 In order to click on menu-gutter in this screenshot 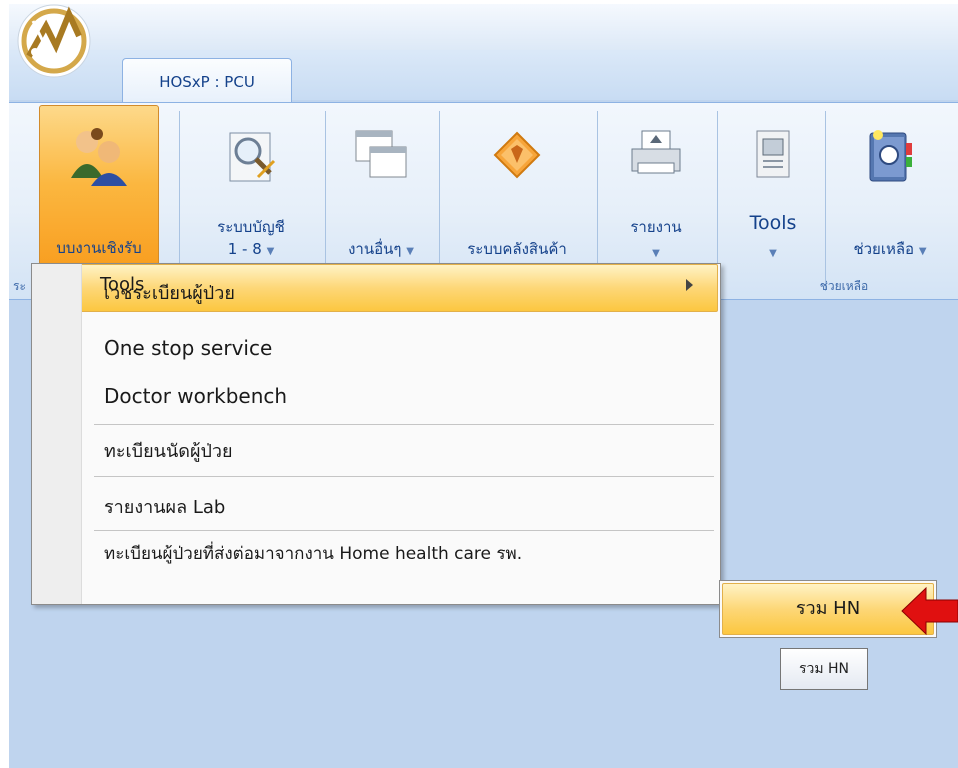, I will do `click(57, 434)`.